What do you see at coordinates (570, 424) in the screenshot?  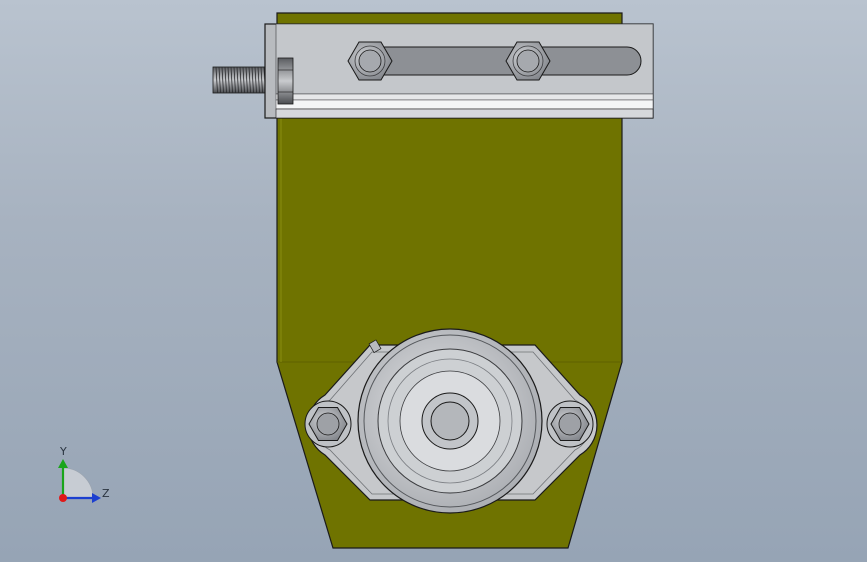 I see `bearing-nut-right` at bounding box center [570, 424].